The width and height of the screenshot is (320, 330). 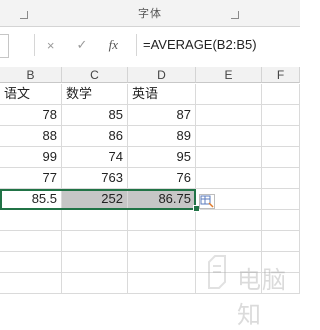 I want to click on cell-f4, so click(x=281, y=157).